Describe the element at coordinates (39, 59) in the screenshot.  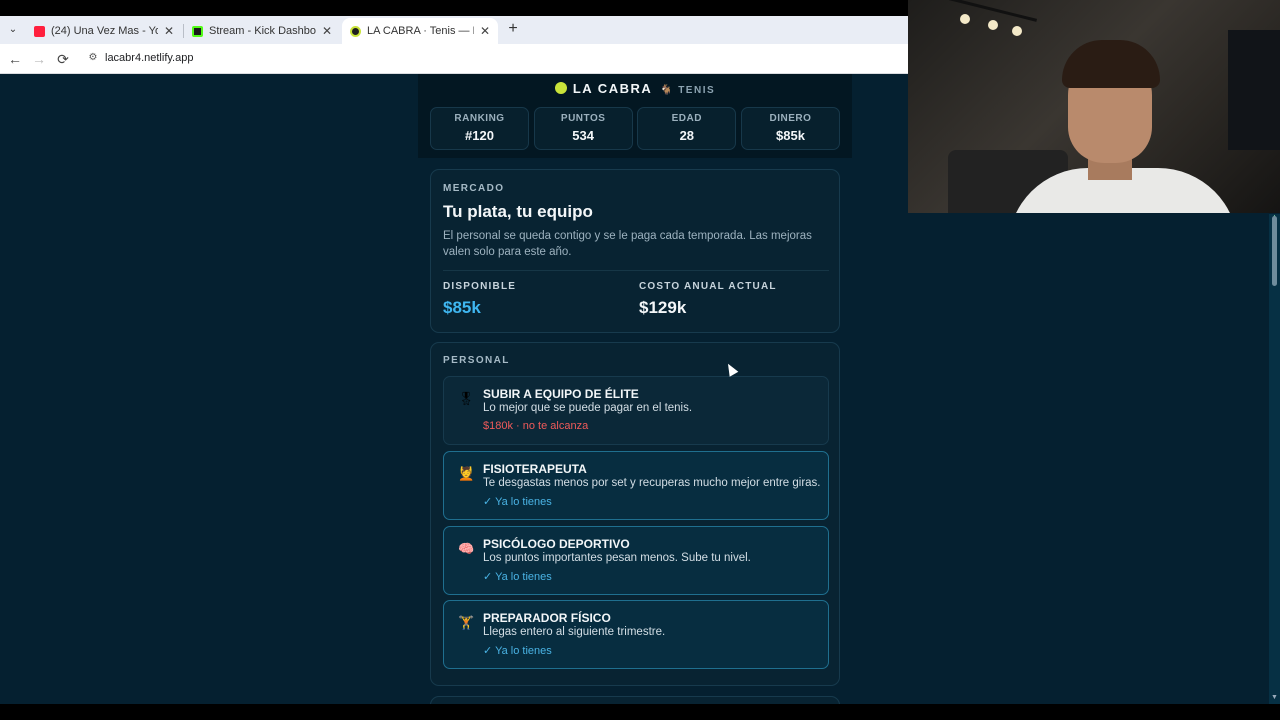
I see `forward-arrow-icon: →` at that location.